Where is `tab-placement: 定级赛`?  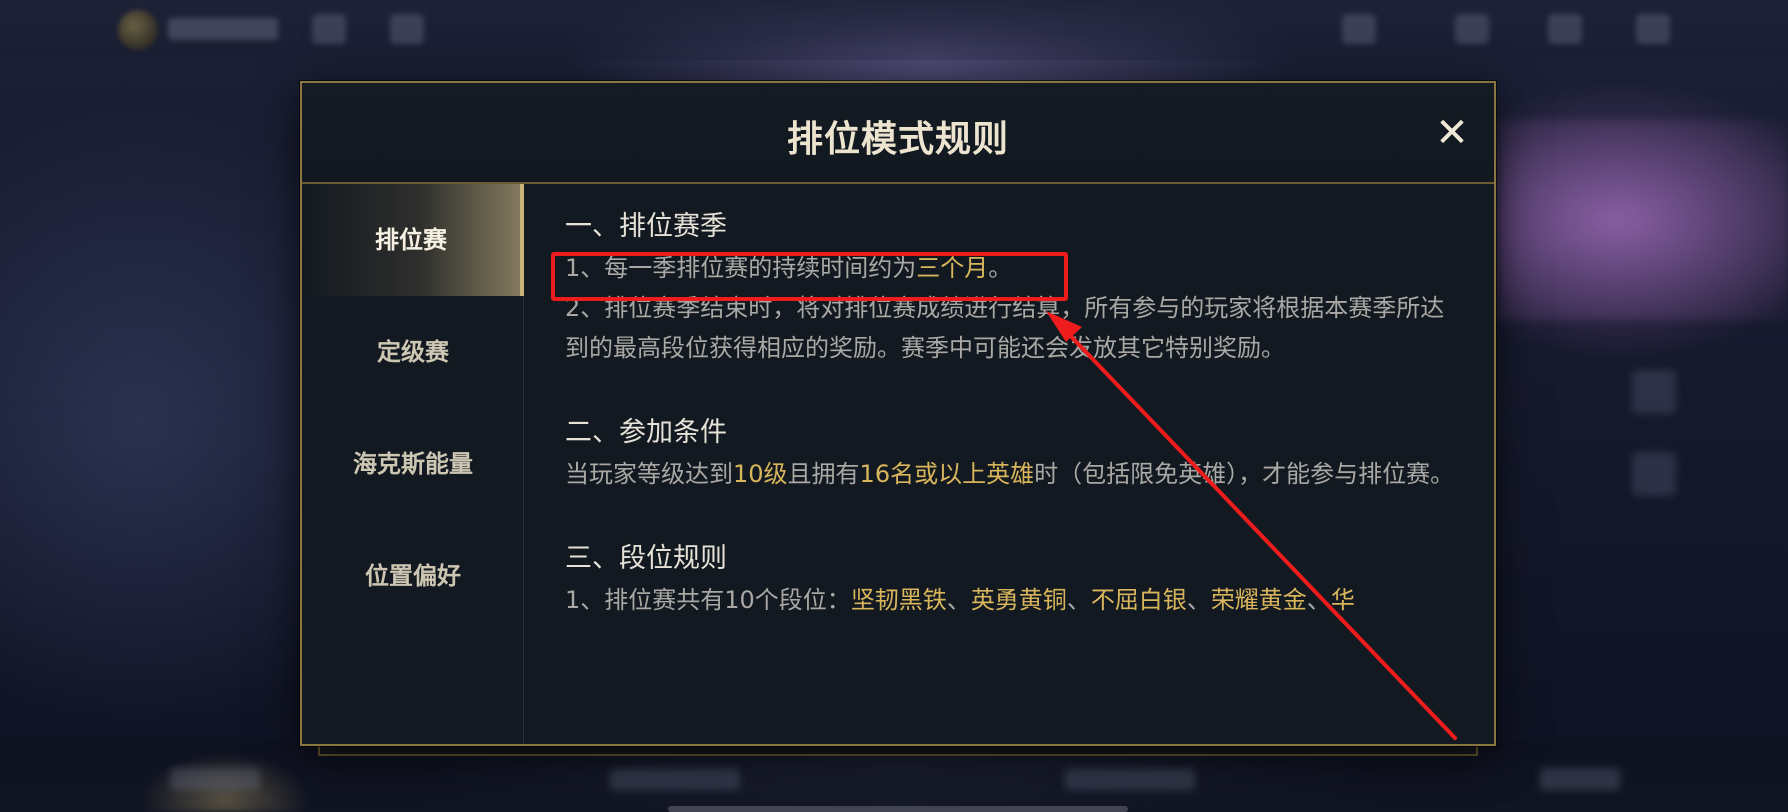
tab-placement: 定级赛 is located at coordinates (413, 352).